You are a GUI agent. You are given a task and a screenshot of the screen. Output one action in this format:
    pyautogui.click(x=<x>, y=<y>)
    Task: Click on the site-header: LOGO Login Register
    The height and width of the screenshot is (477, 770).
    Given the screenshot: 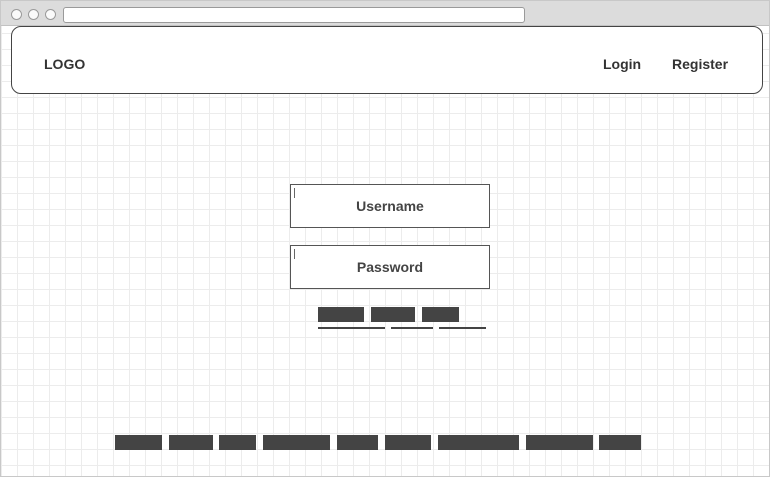 What is the action you would take?
    pyautogui.click(x=387, y=60)
    